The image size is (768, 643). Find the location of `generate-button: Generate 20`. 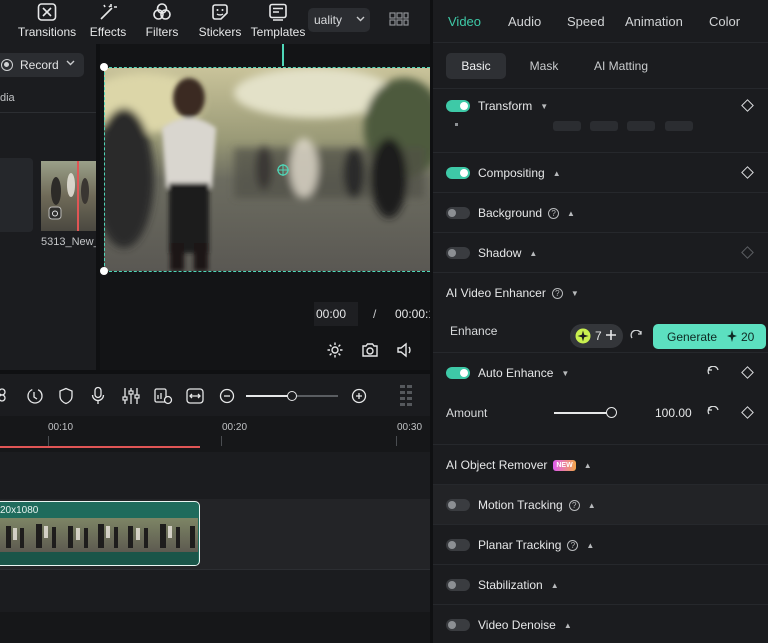

generate-button: Generate 20 is located at coordinates (709, 336).